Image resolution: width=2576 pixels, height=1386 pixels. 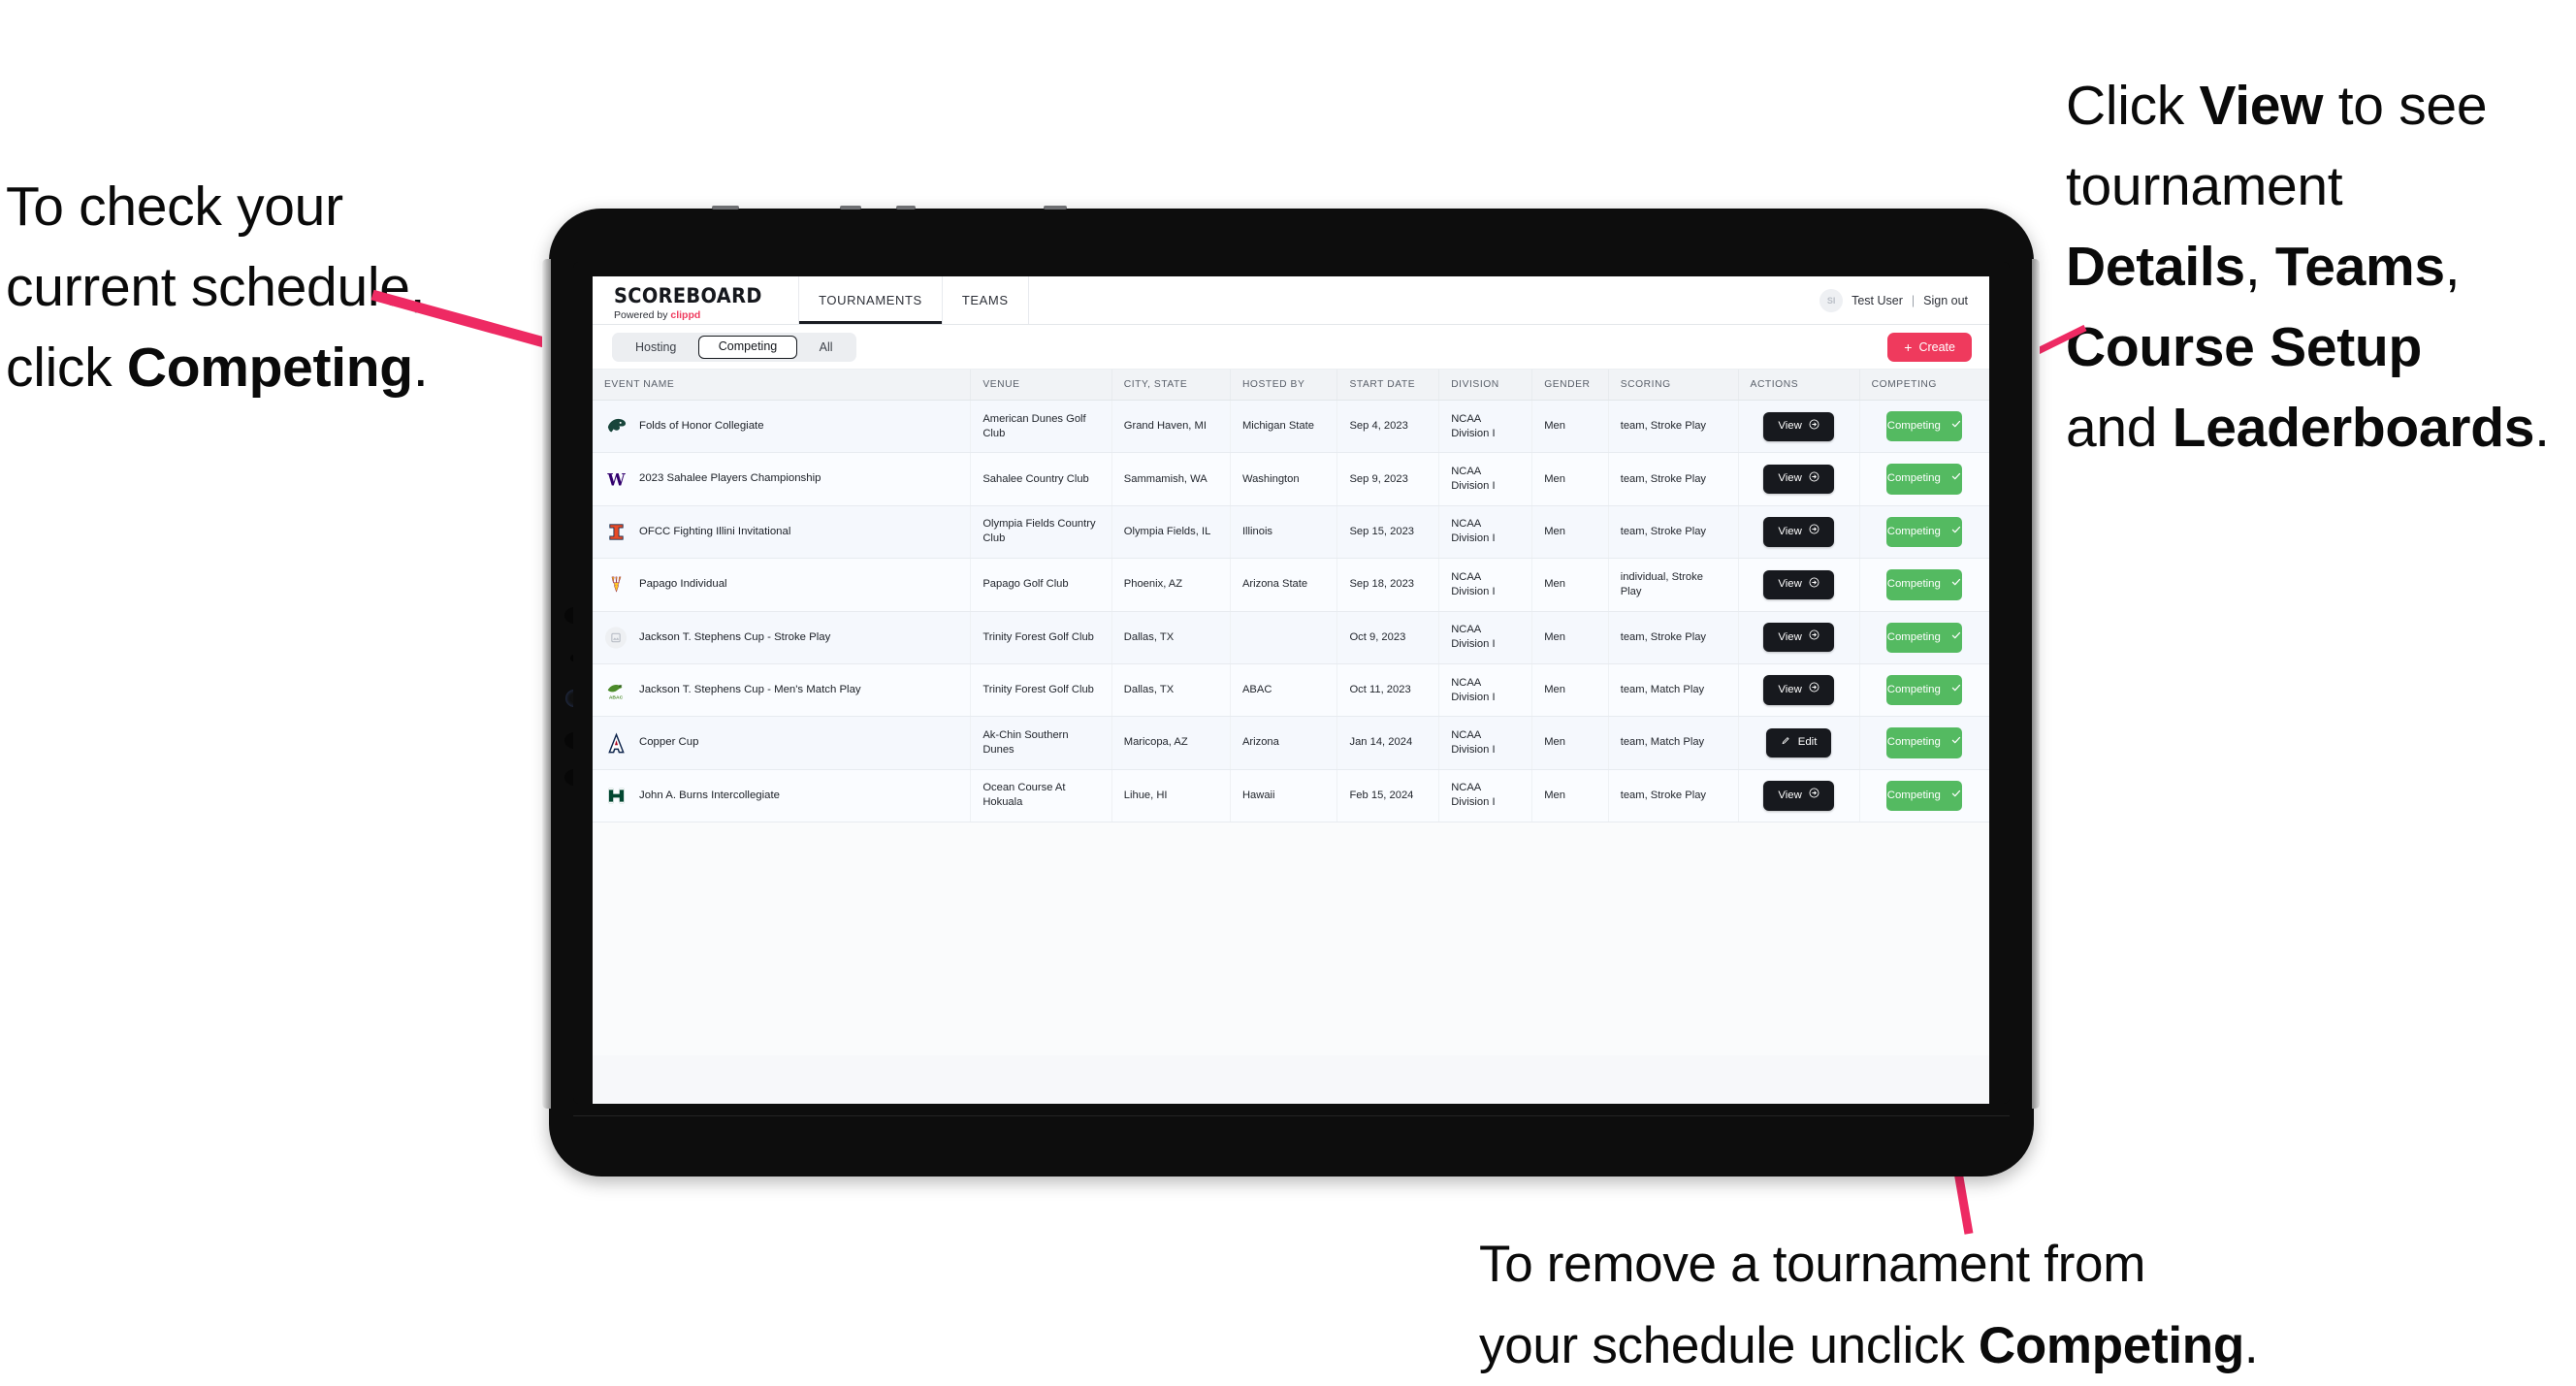 What do you see at coordinates (1291, 347) in the screenshot?
I see `filter-toolbar: Hosting Competing All + Create` at bounding box center [1291, 347].